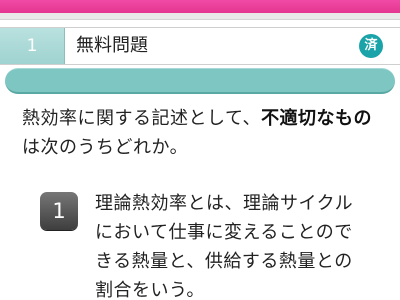 Image resolution: width=400 pixels, height=300 pixels. Describe the element at coordinates (371, 46) in the screenshot. I see `done-badge: 済` at that location.